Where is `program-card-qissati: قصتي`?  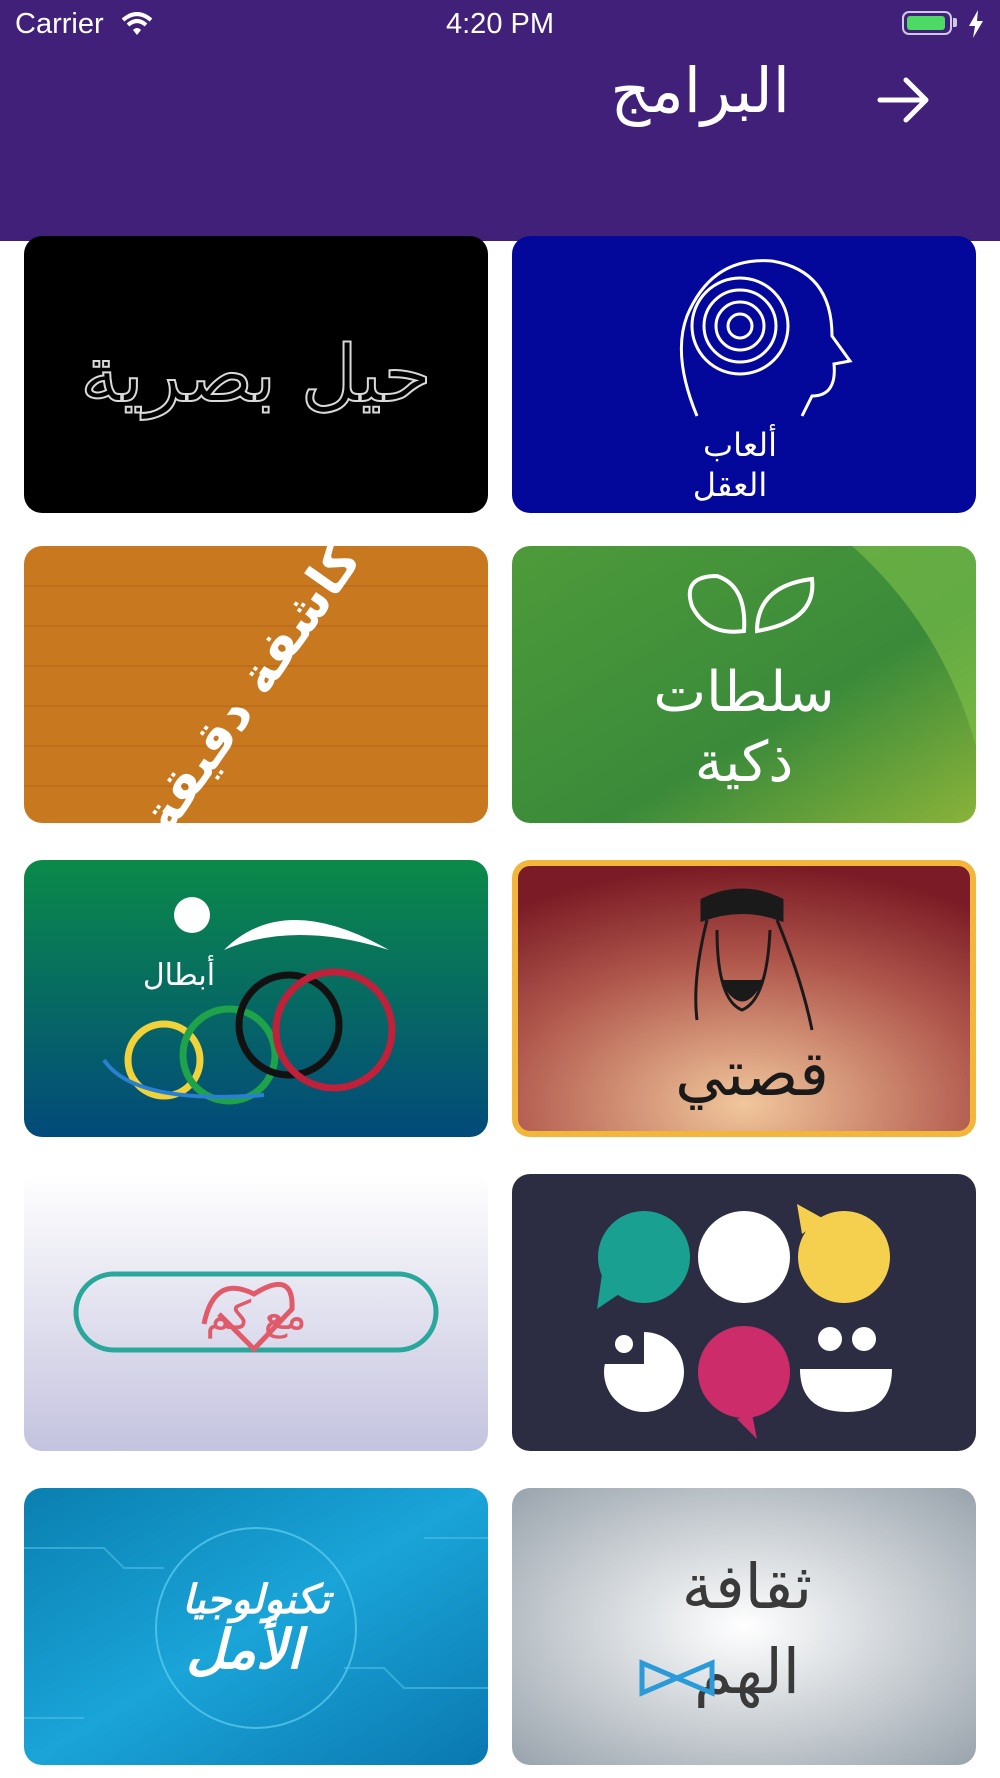
program-card-qissati: قصتي is located at coordinates (744, 998).